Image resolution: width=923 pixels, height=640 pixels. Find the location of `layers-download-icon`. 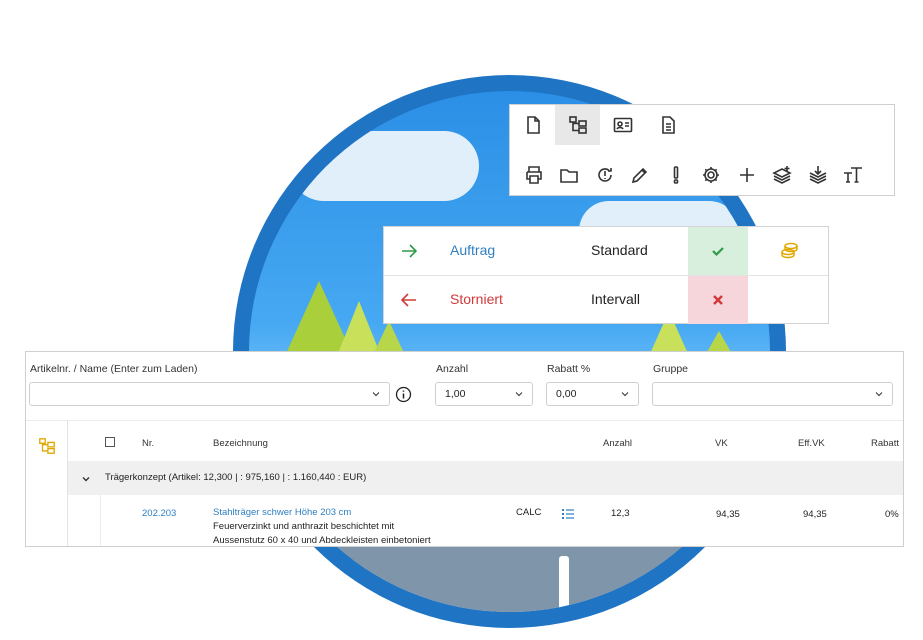

layers-download-icon is located at coordinates (818, 175).